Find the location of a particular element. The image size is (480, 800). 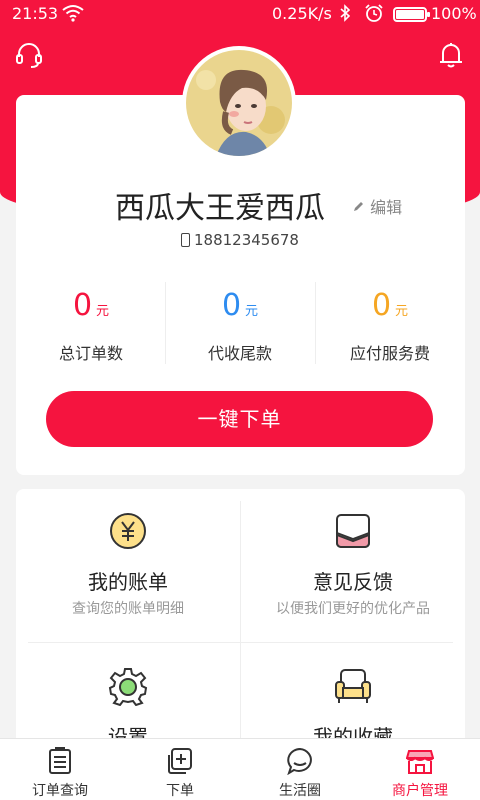

menu-title: 我的账单 is located at coordinates (128, 582).